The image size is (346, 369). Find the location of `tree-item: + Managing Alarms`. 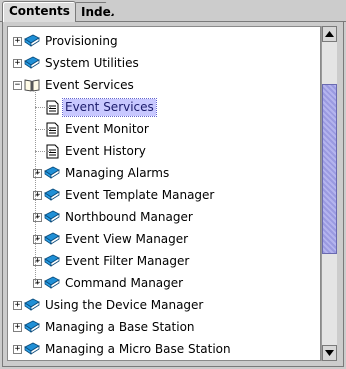

tree-item: + Managing Alarms is located at coordinates (102, 173).